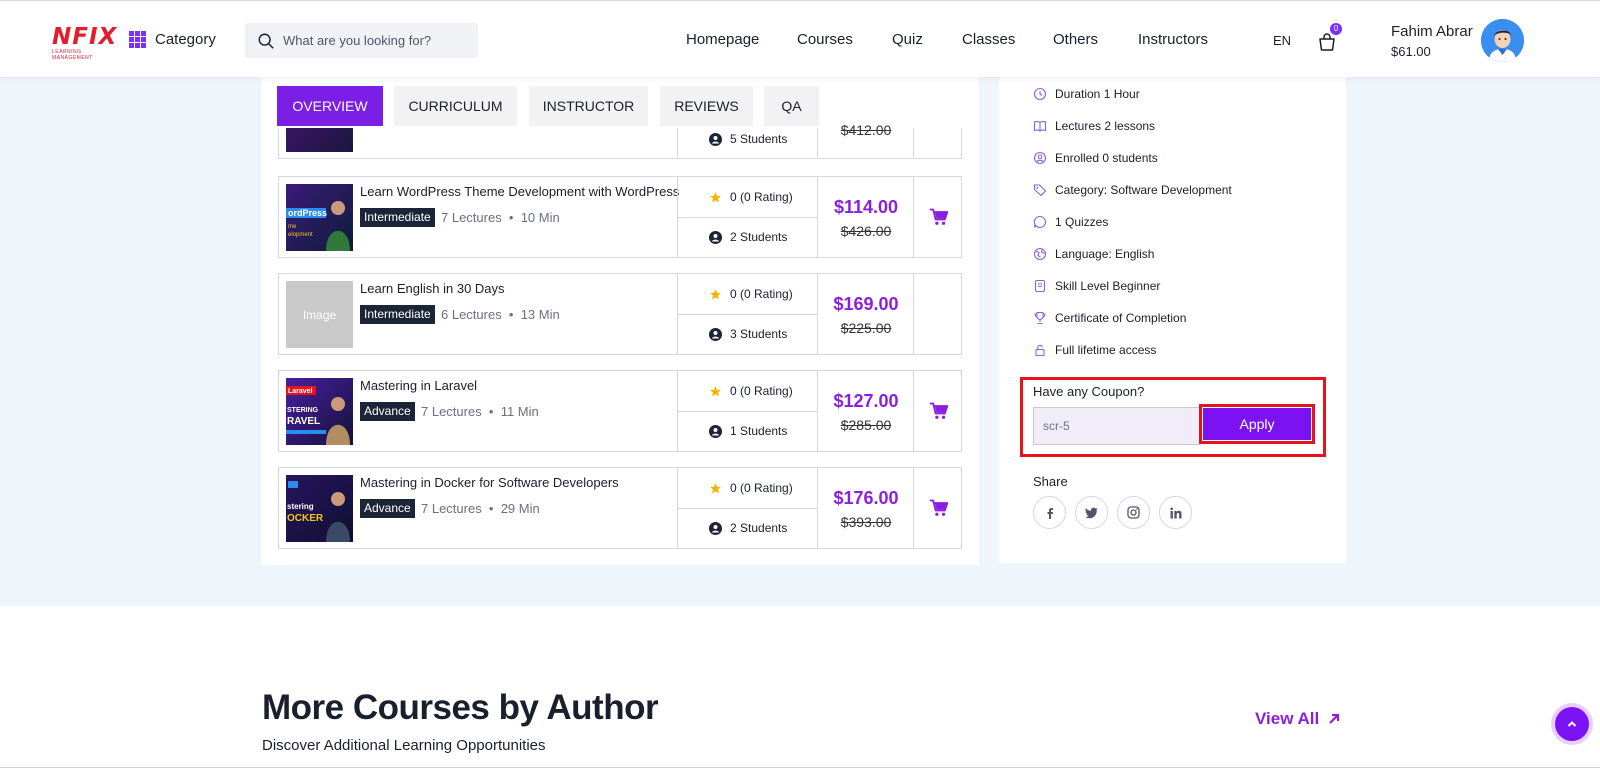 This screenshot has width=1600, height=768. I want to click on students-label: 5 Students, so click(759, 139).